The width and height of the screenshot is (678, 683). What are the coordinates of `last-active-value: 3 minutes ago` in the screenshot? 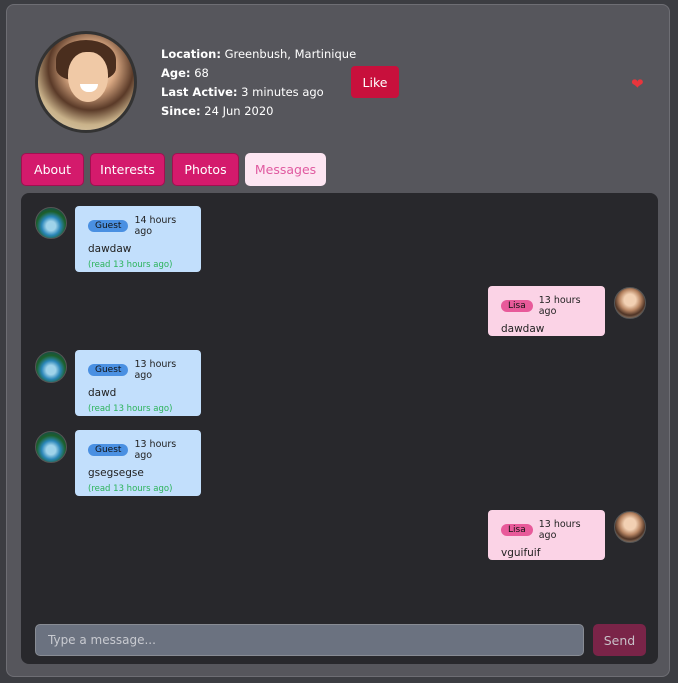 It's located at (282, 92).